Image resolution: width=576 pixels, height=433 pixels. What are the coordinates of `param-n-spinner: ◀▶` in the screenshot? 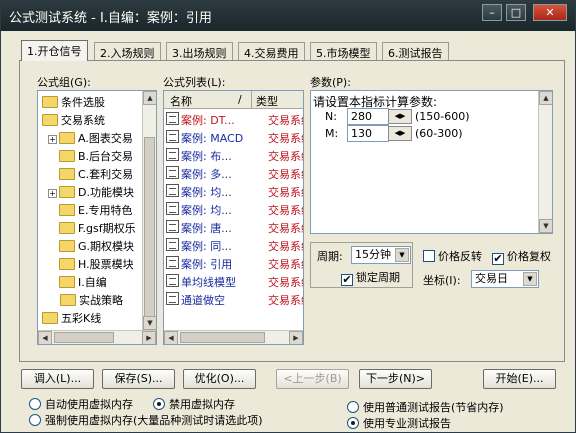 It's located at (400, 116).